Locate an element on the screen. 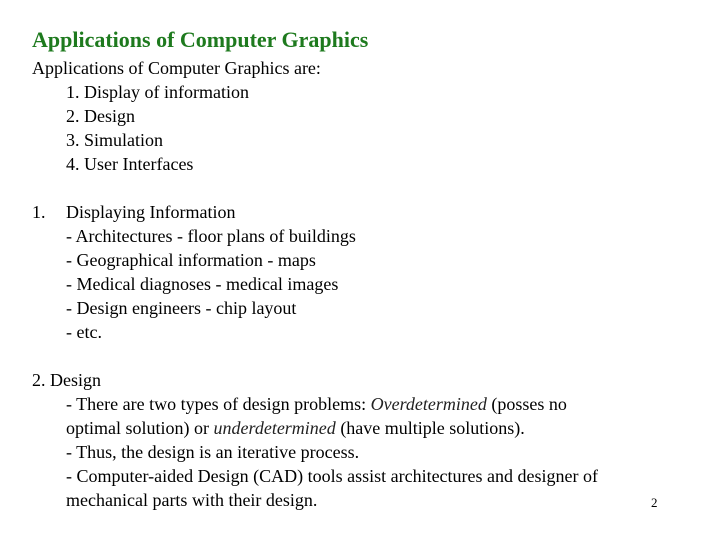 This screenshot has height=540, width=720. intro-text: Applications of Computer Graphics are: is located at coordinates (176, 68).